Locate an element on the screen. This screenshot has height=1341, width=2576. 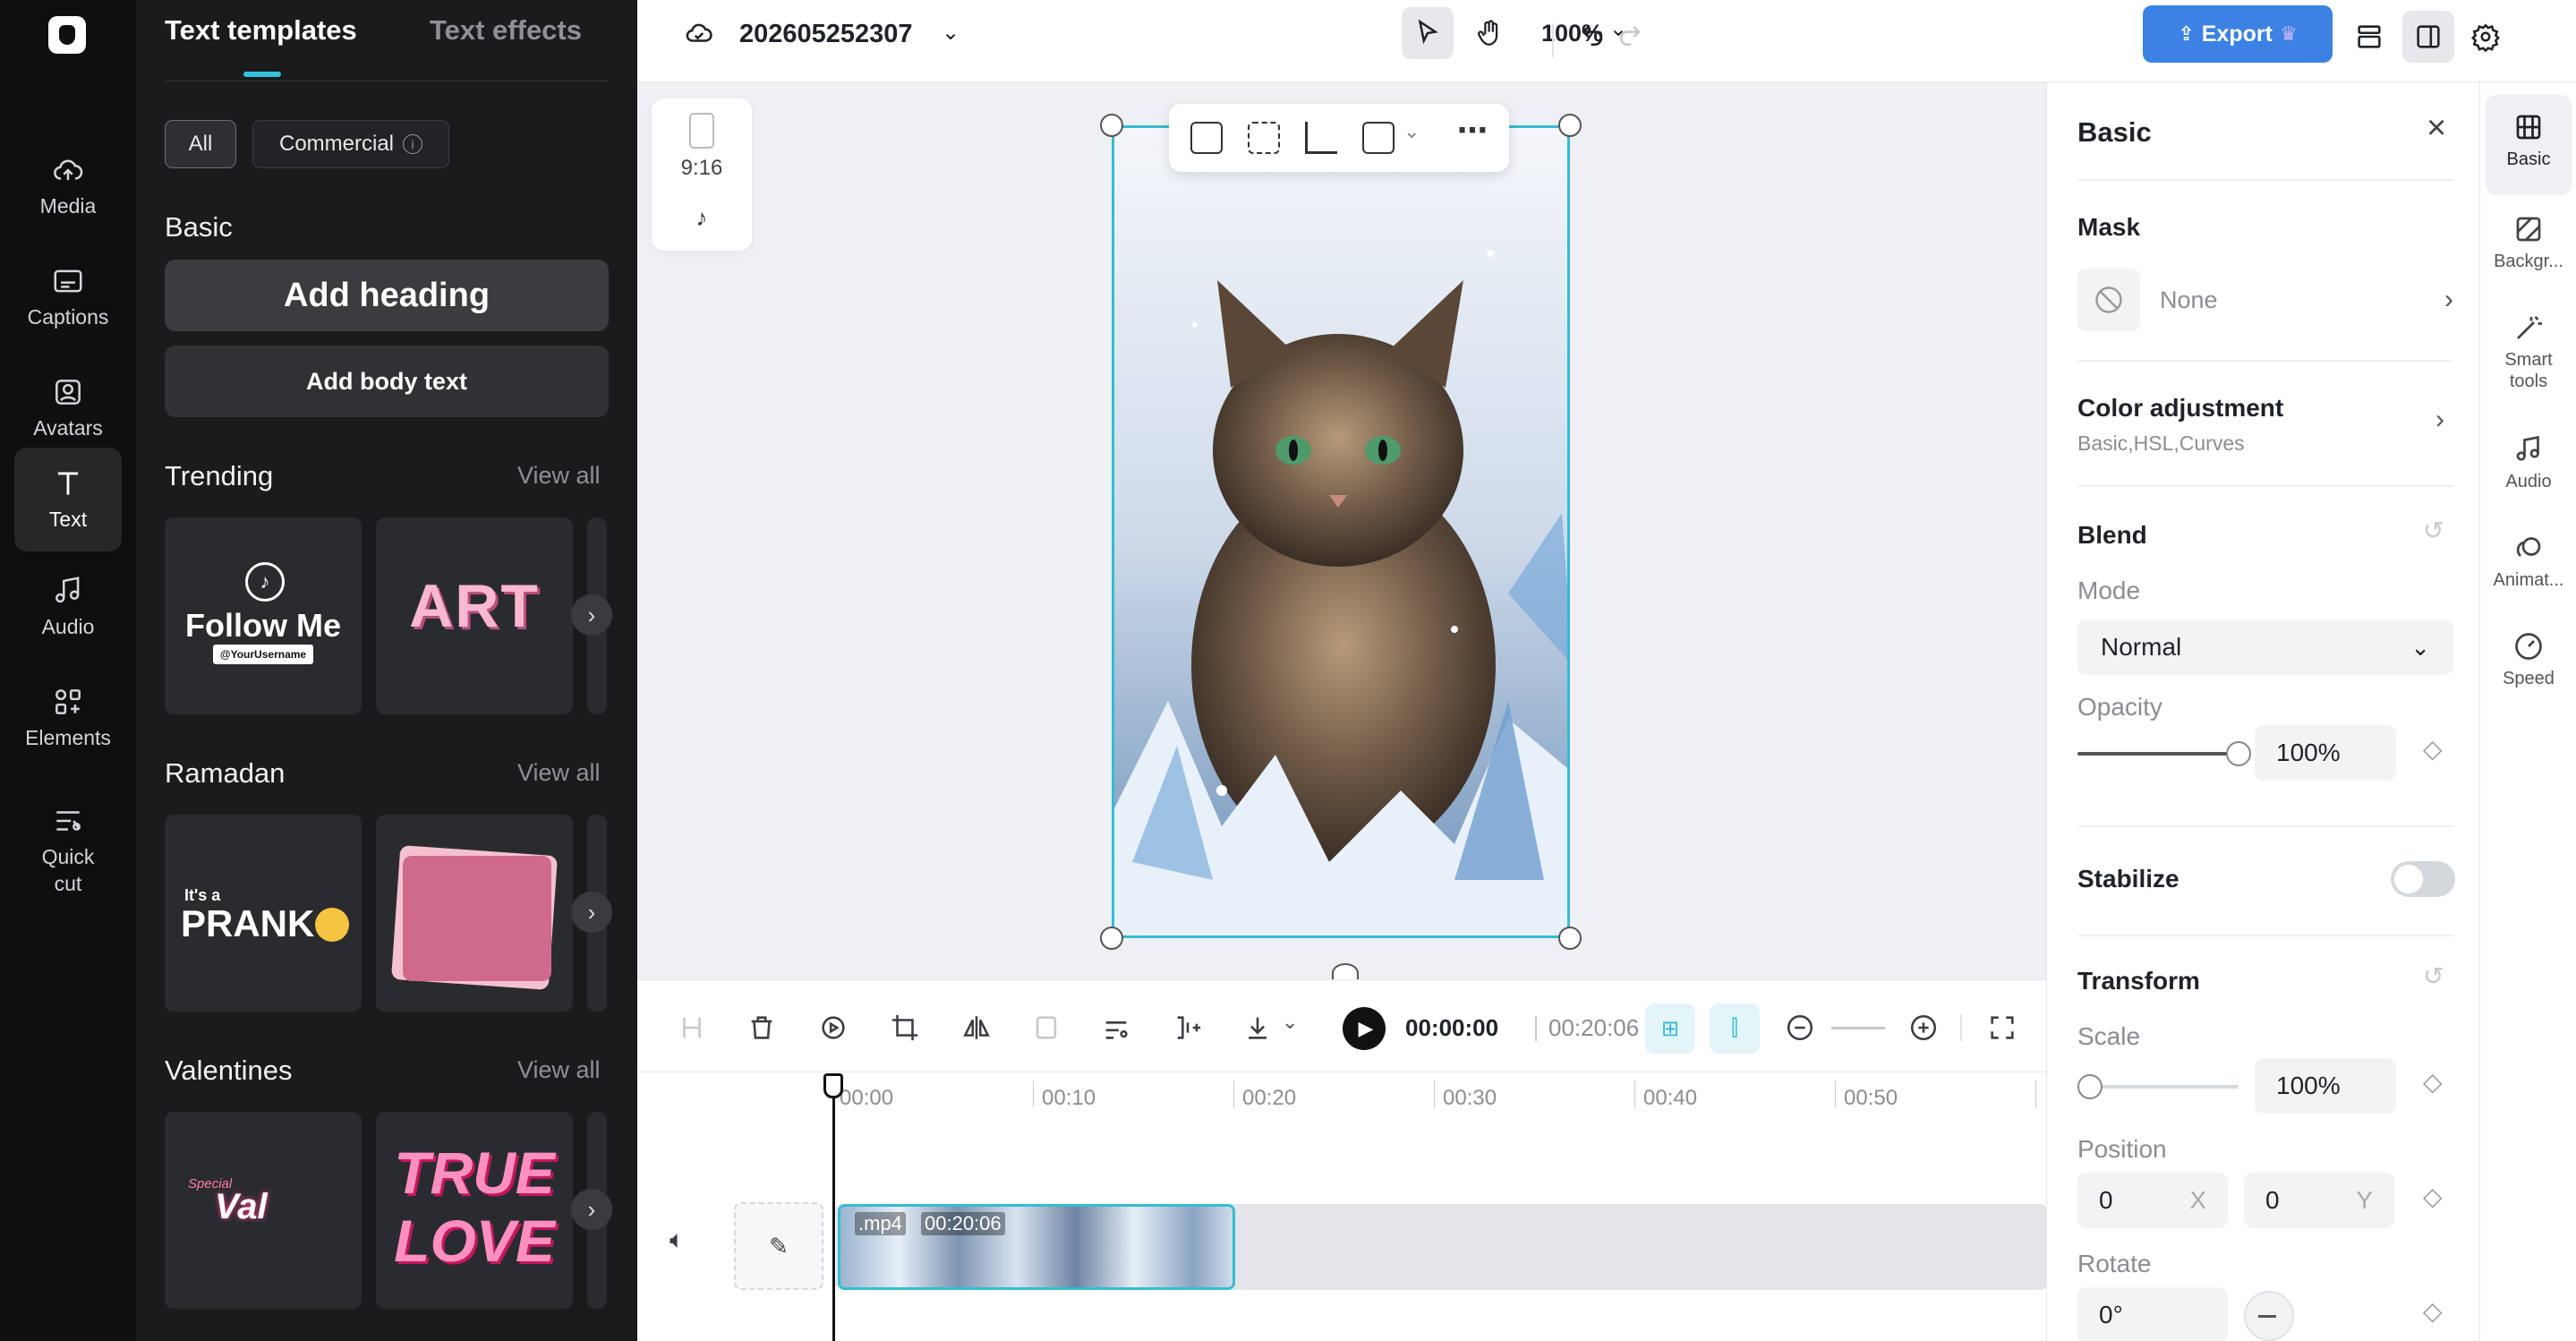
select-tool-button is located at coordinates (1428, 33).